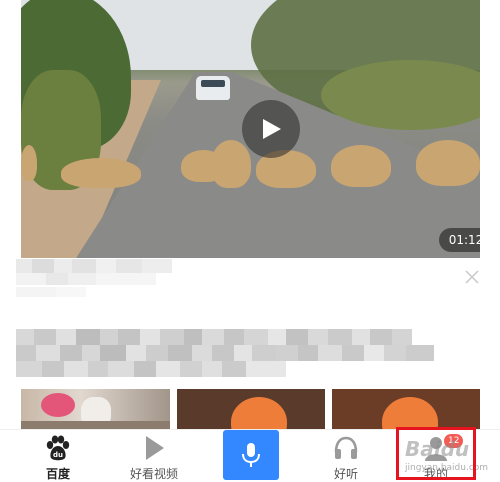 The image size is (500, 482). What do you see at coordinates (153, 474) in the screenshot?
I see `tab-haokan-label: 好看视频` at bounding box center [153, 474].